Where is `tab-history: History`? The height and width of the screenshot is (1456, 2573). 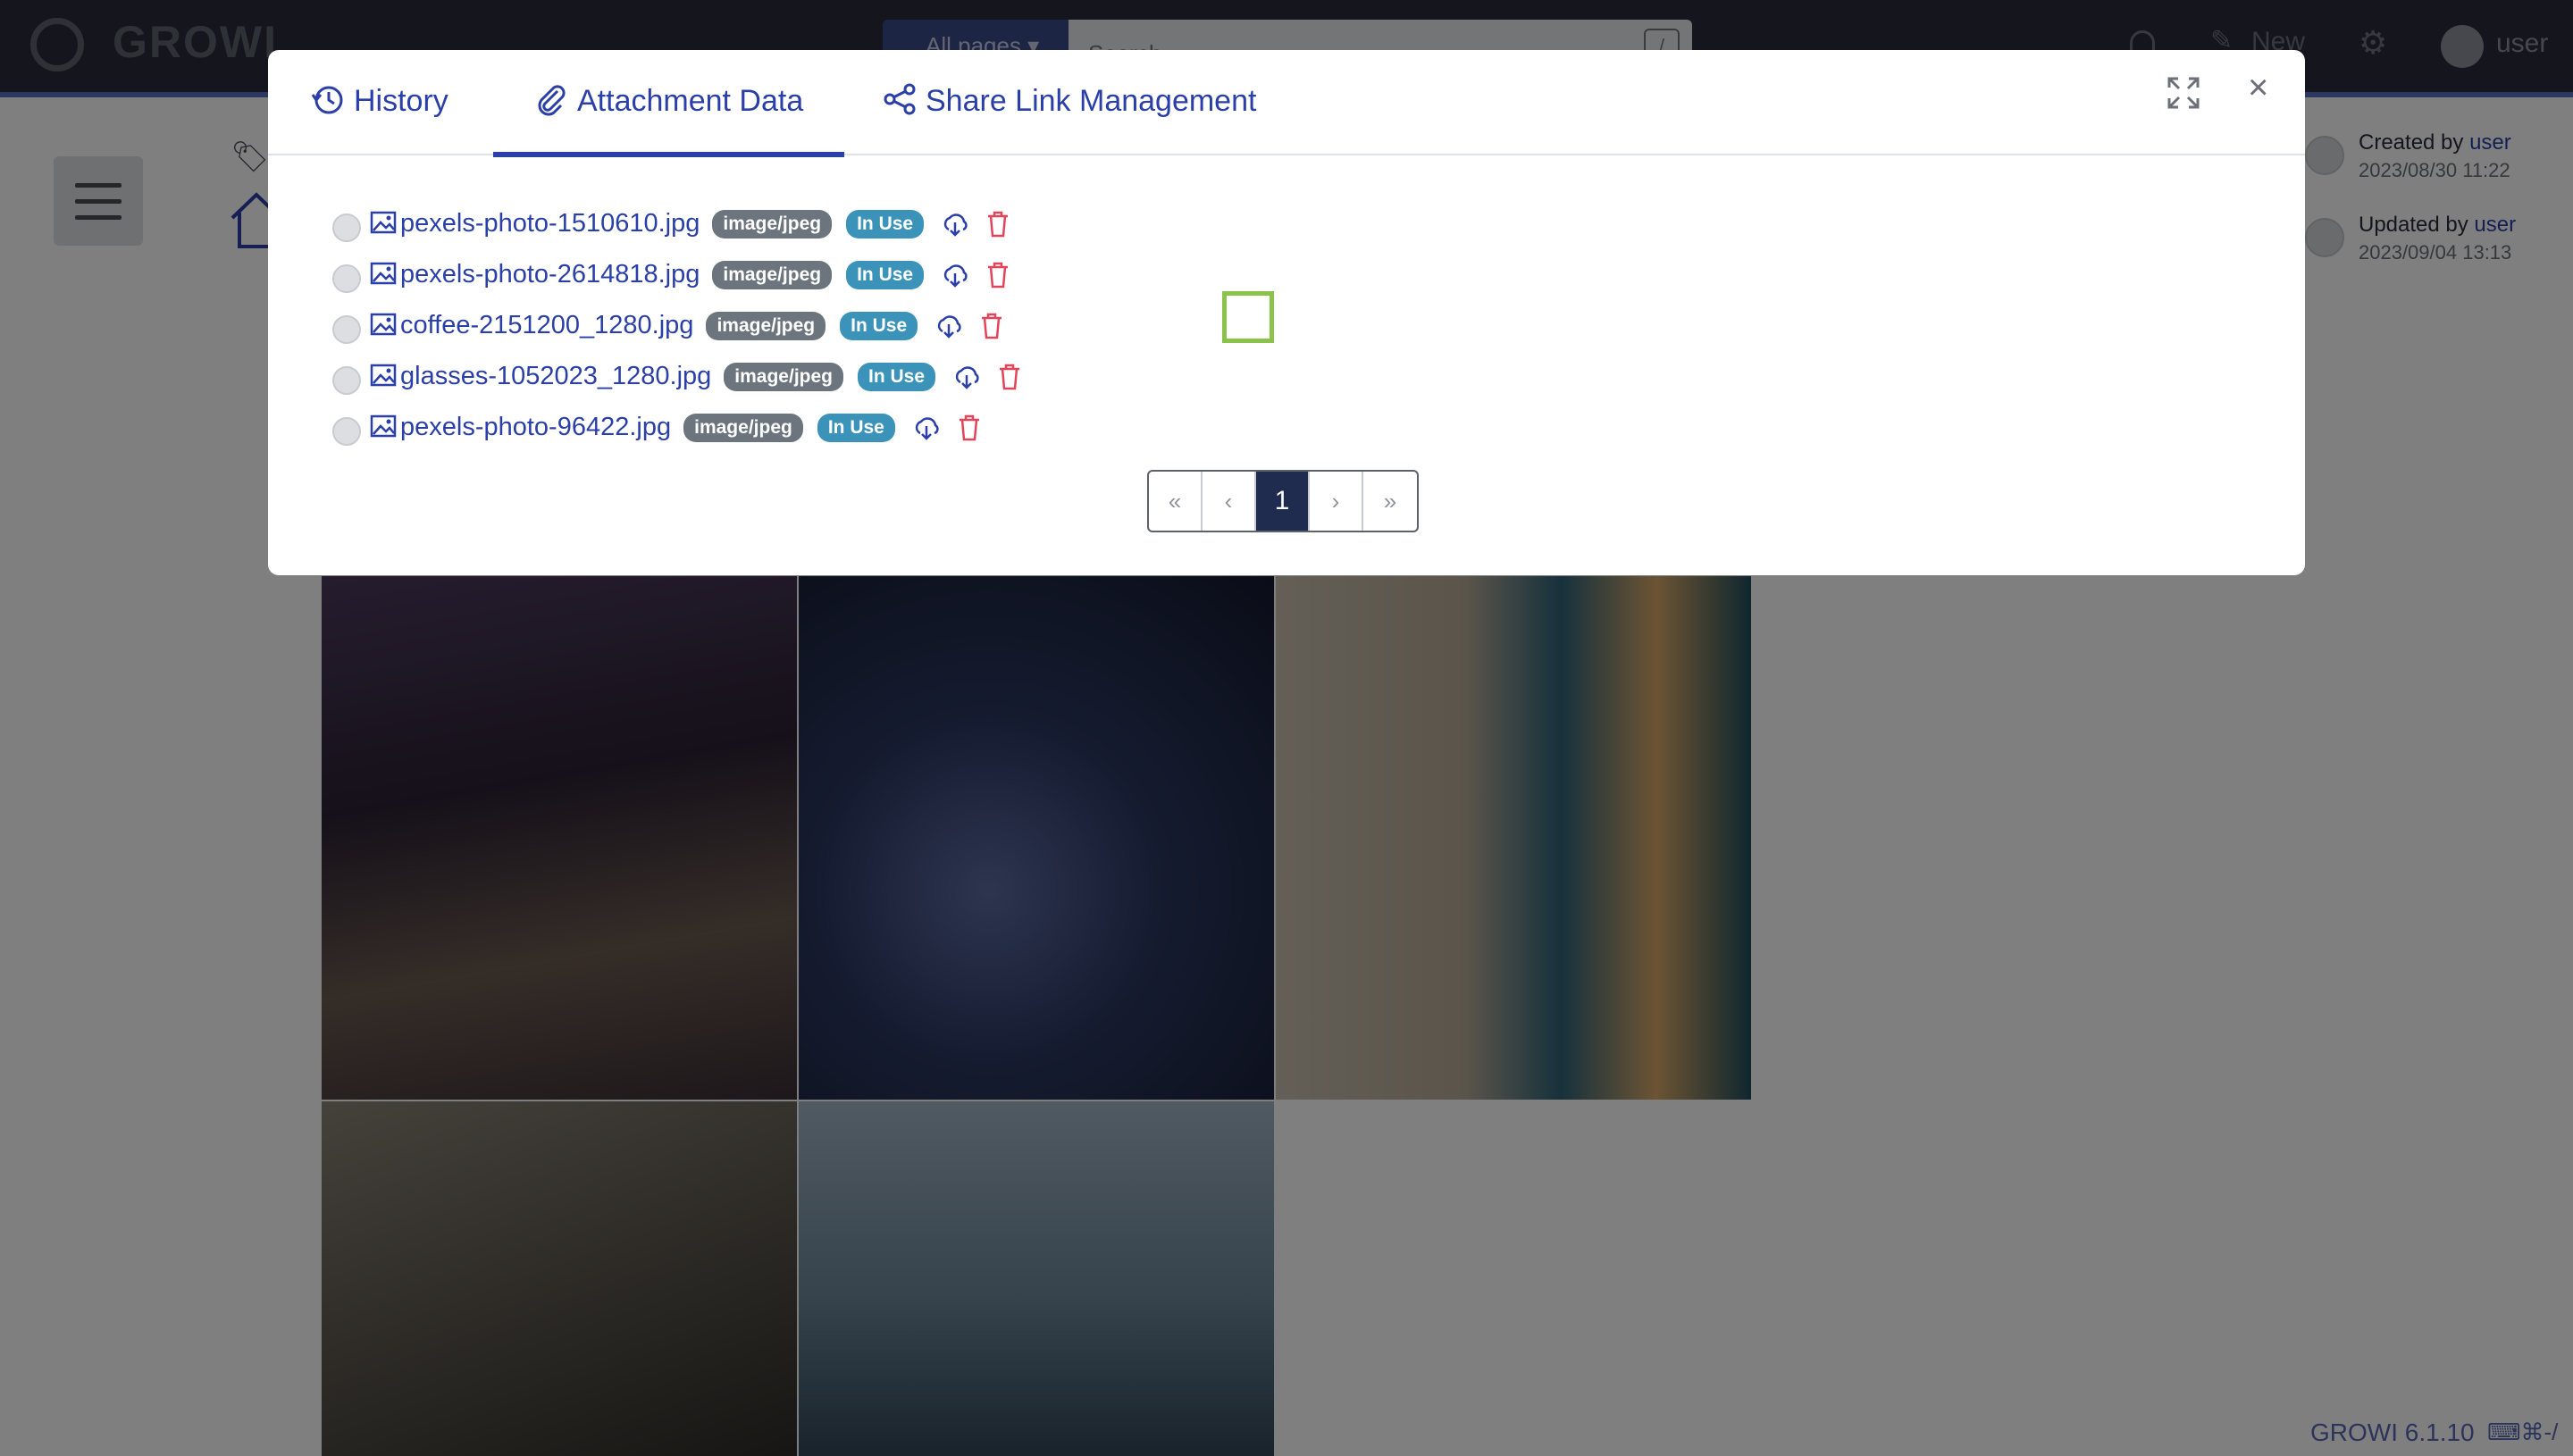
tab-history: History is located at coordinates (379, 102).